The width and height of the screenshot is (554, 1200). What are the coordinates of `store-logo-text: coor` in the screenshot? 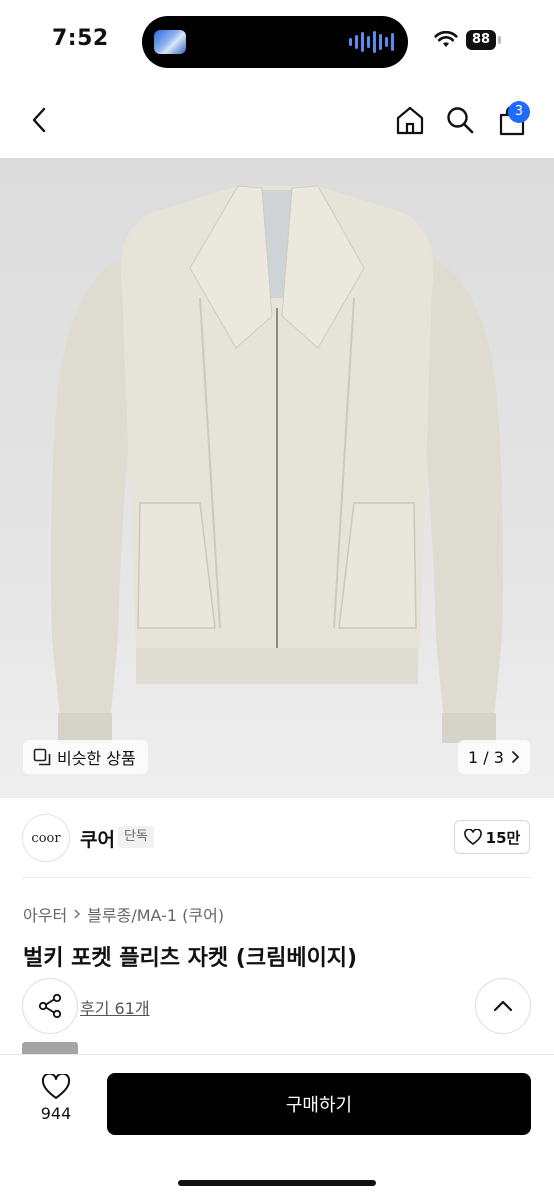 It's located at (46, 838).